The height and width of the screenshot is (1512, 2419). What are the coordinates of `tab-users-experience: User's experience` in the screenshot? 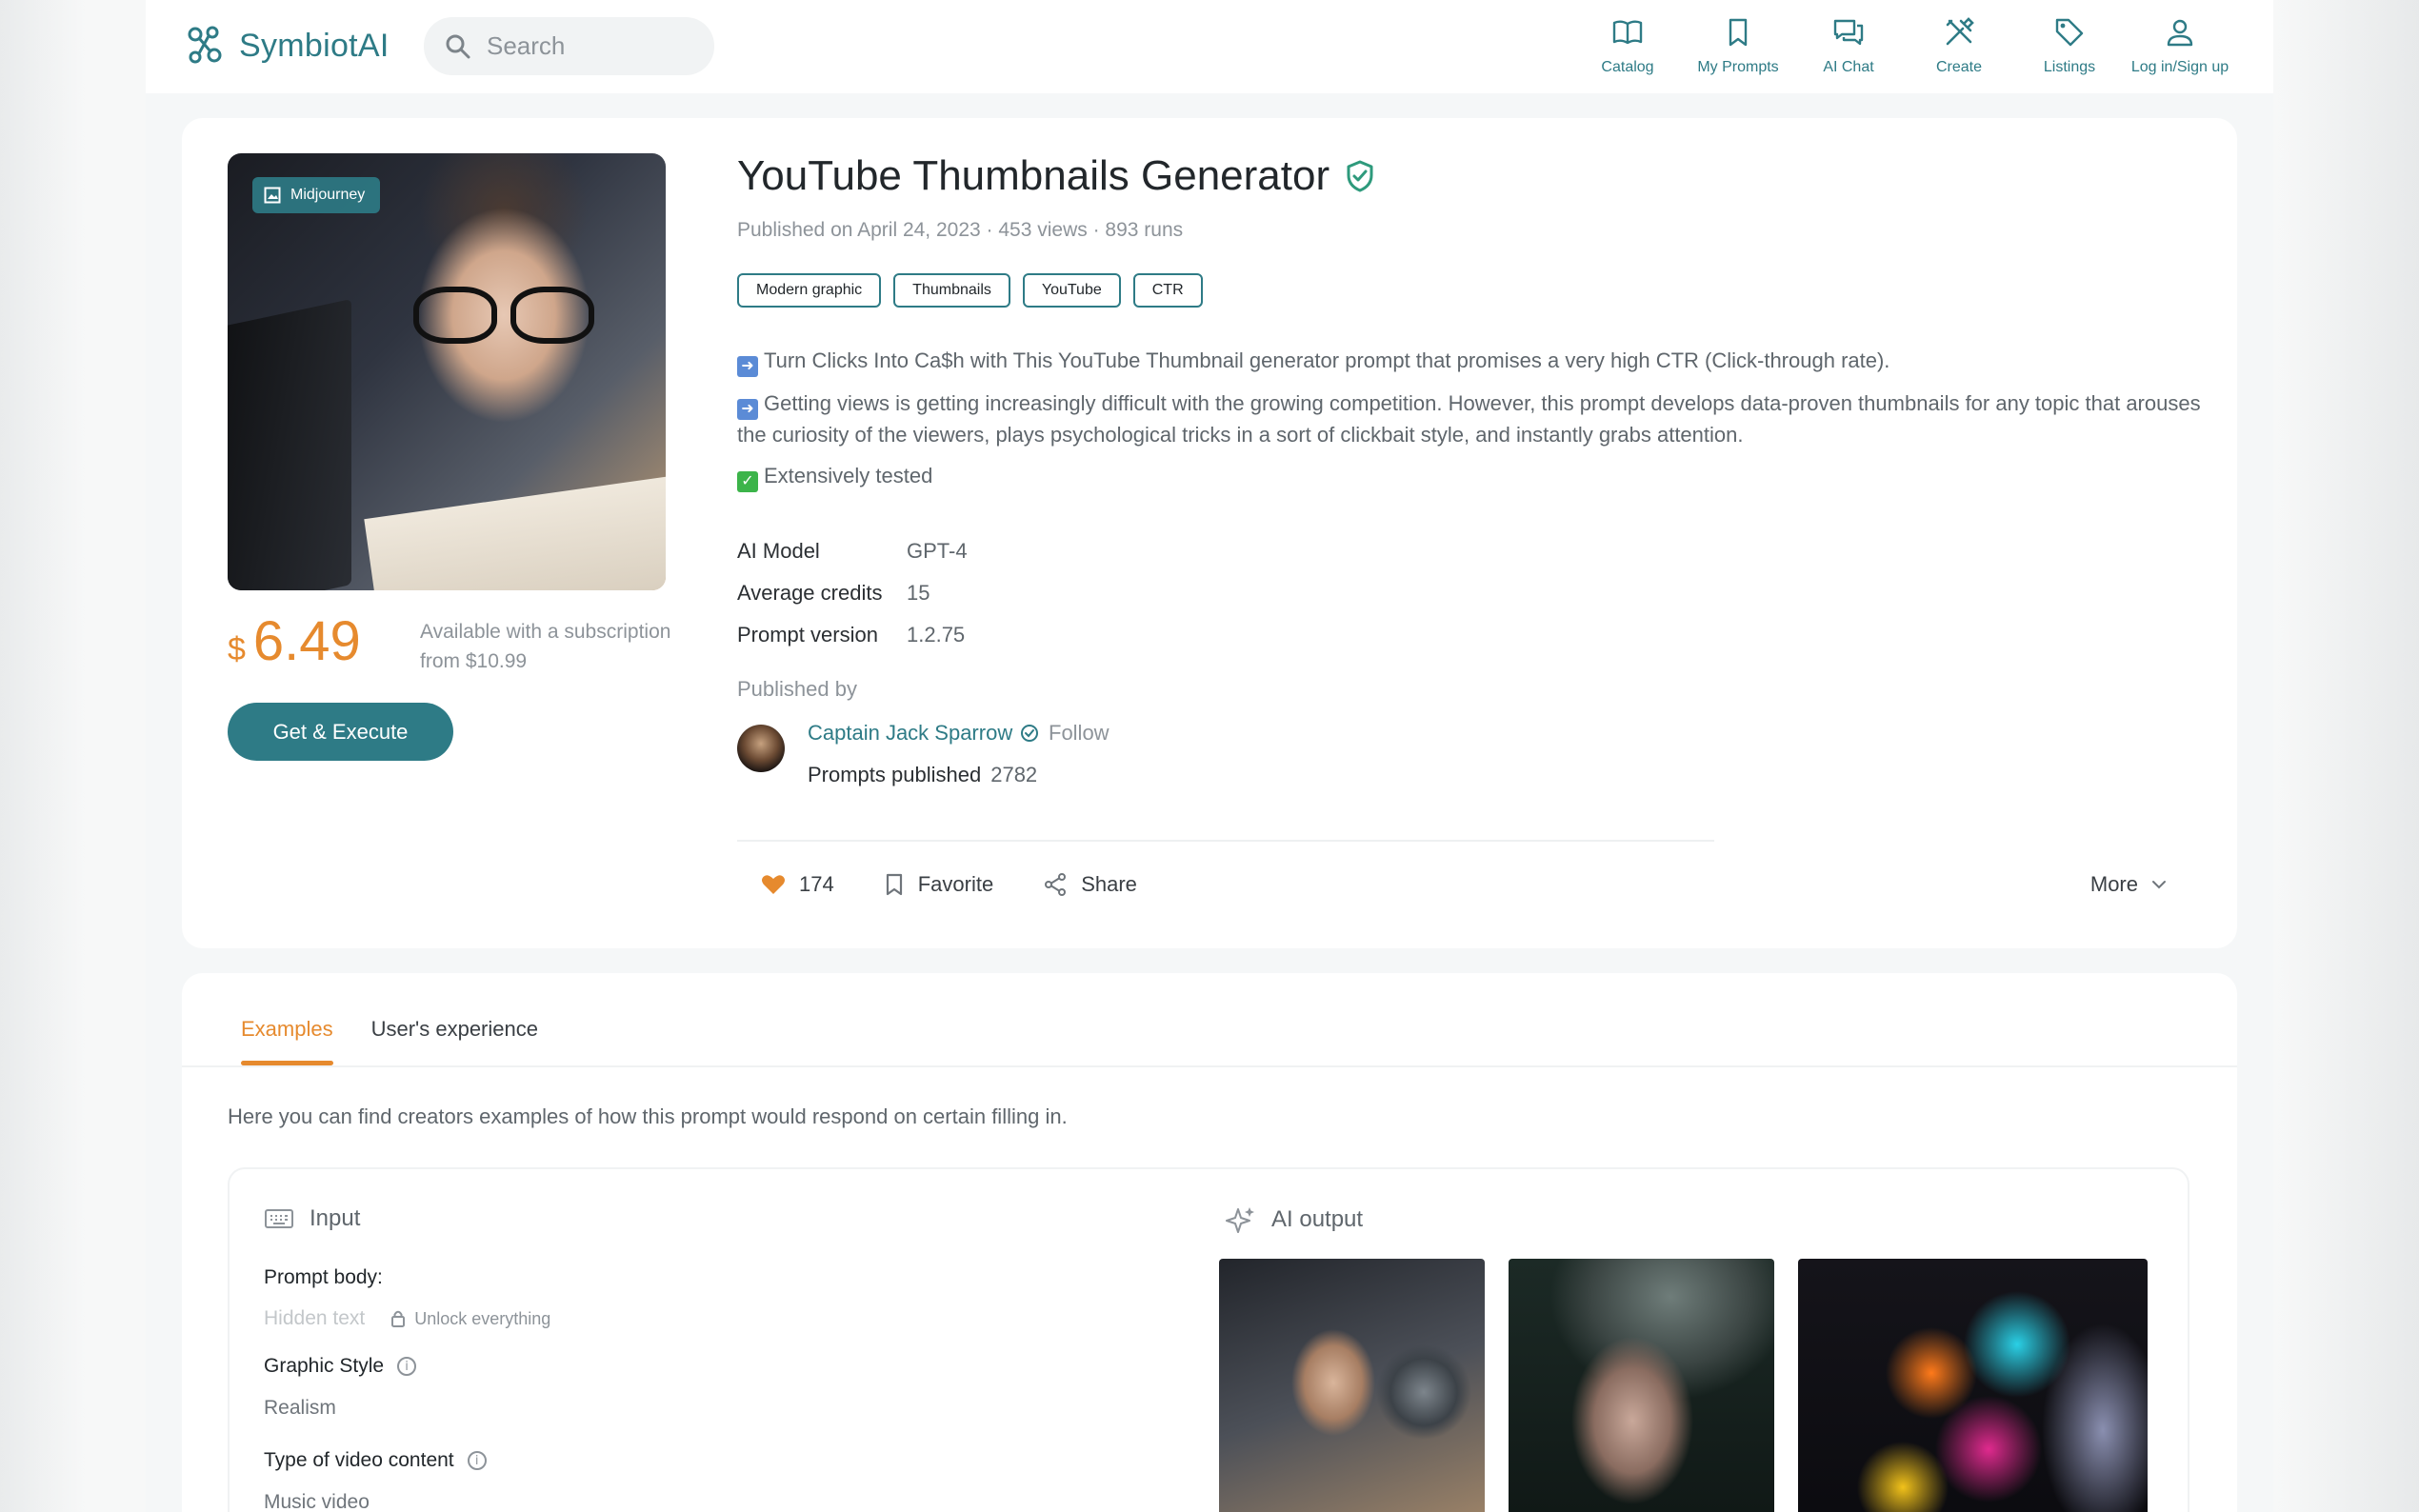 It's located at (454, 1019).